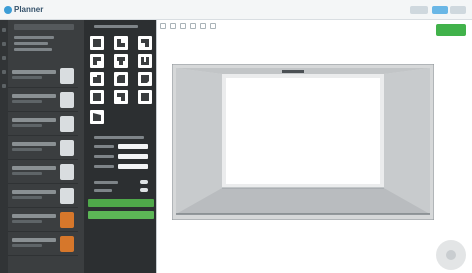 The width and height of the screenshot is (472, 273). I want to click on height-label, so click(104, 166).